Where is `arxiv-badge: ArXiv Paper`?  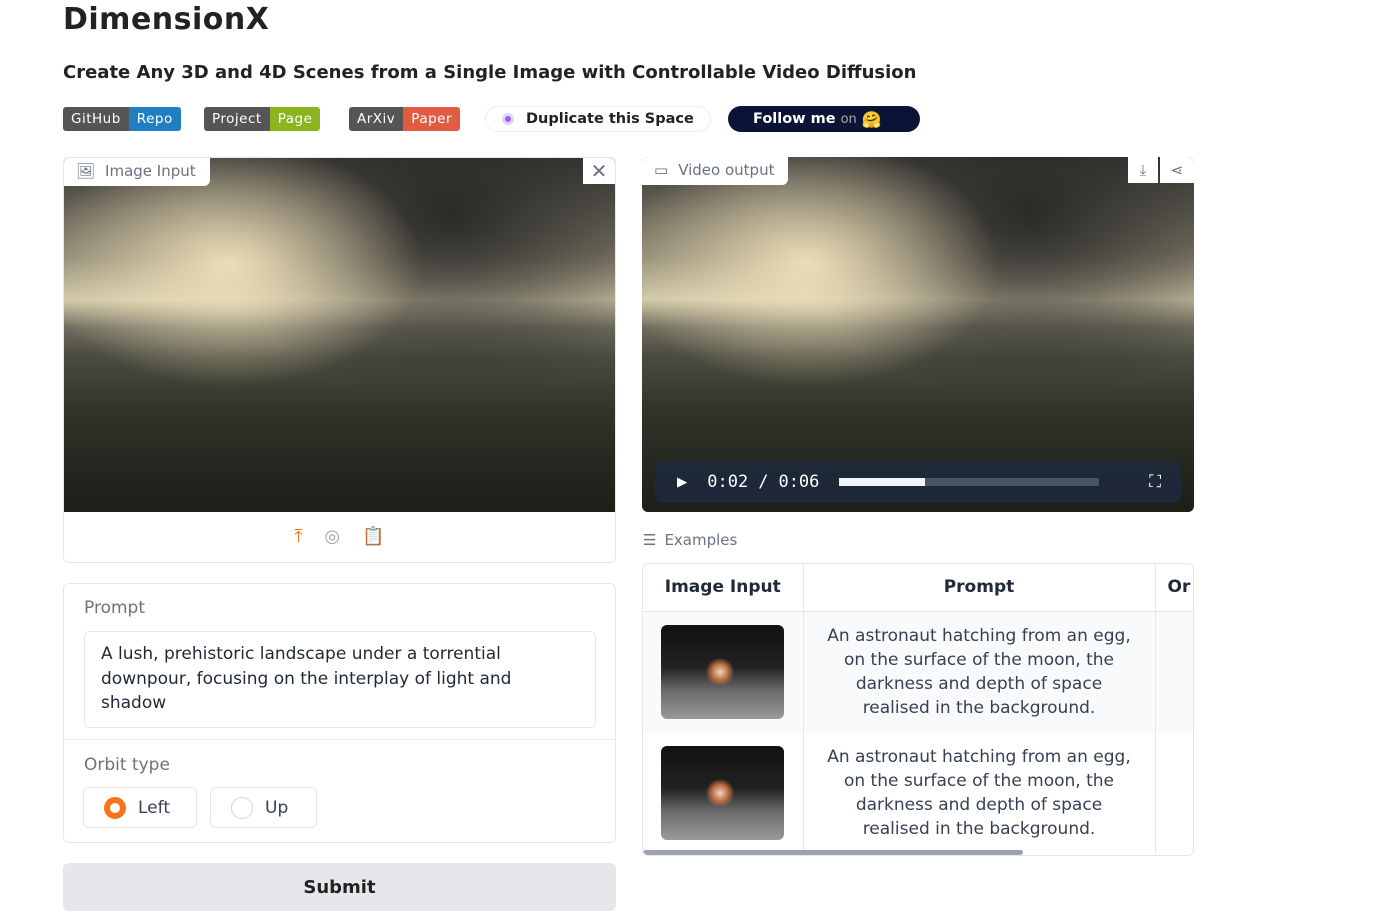
arxiv-badge: ArXiv Paper is located at coordinates (405, 119).